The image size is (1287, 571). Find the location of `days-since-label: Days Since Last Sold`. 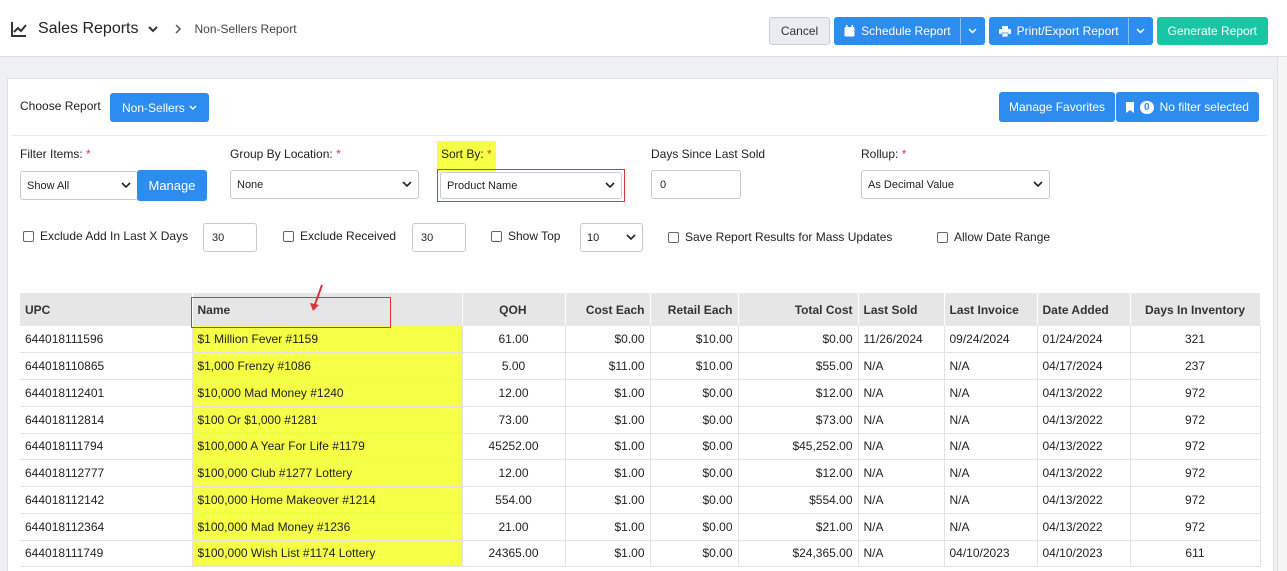

days-since-label: Days Since Last Sold is located at coordinates (708, 154).